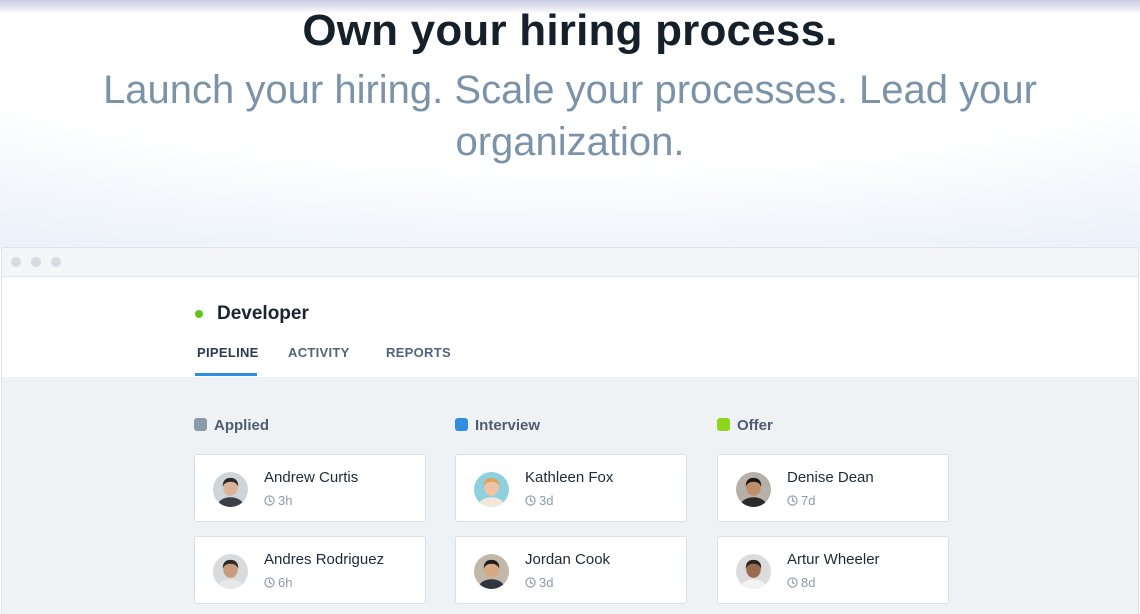 Image resolution: width=1140 pixels, height=614 pixels. Describe the element at coordinates (285, 500) in the screenshot. I see `time-value: 3h` at that location.